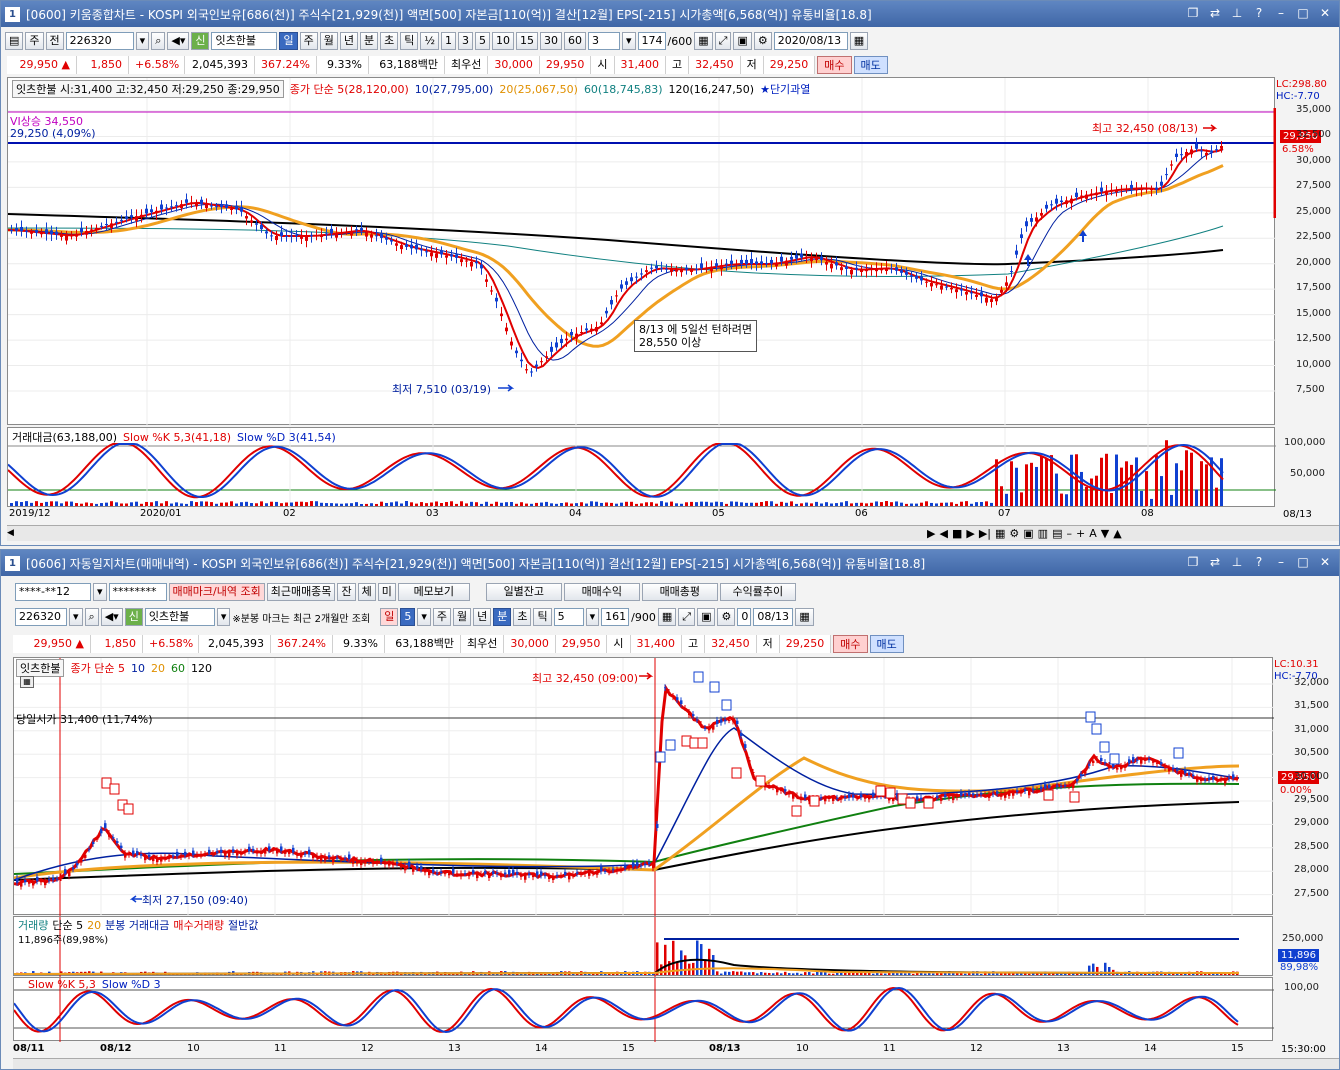  Describe the element at coordinates (1043, 533) in the screenshot. I see `tool-icon-4: ▥` at that location.